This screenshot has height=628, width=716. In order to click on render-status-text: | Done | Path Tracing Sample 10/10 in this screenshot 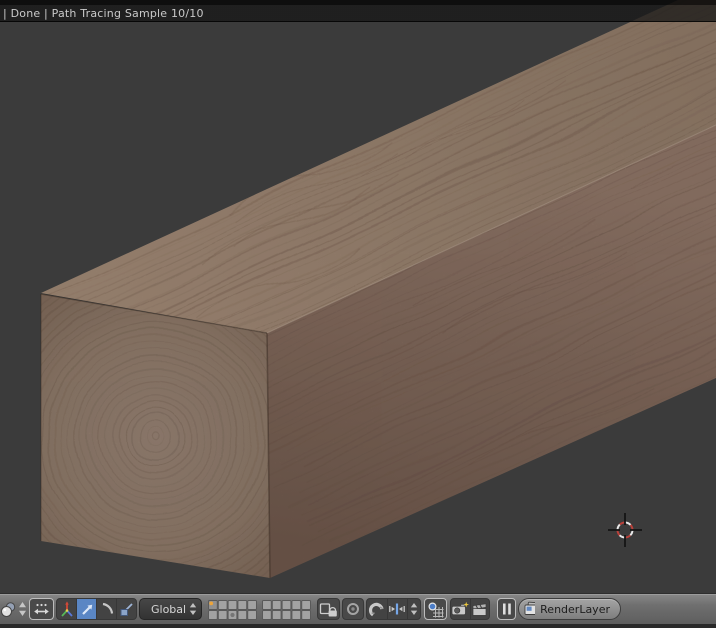, I will do `click(103, 13)`.